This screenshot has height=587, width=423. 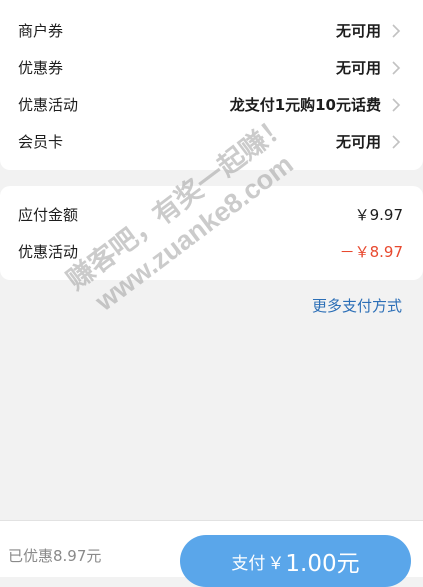 What do you see at coordinates (358, 31) in the screenshot?
I see `merchant-coupon-value: 无可用` at bounding box center [358, 31].